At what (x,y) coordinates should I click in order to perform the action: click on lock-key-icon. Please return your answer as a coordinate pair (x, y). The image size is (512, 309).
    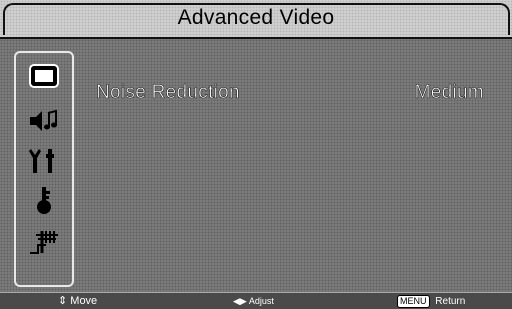
    Looking at the image, I should click on (44, 201).